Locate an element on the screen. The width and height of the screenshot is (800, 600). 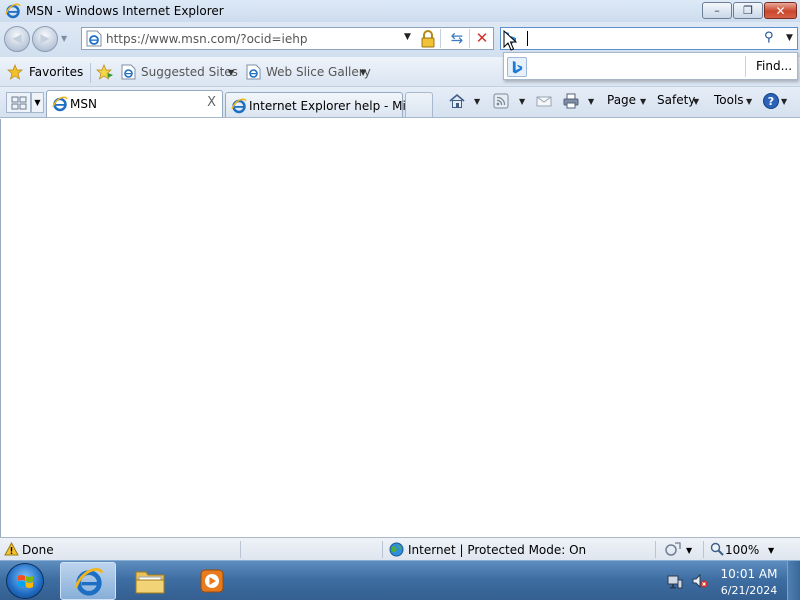
address-url: https://www.msn.com/?ocid=iehp is located at coordinates (206, 39).